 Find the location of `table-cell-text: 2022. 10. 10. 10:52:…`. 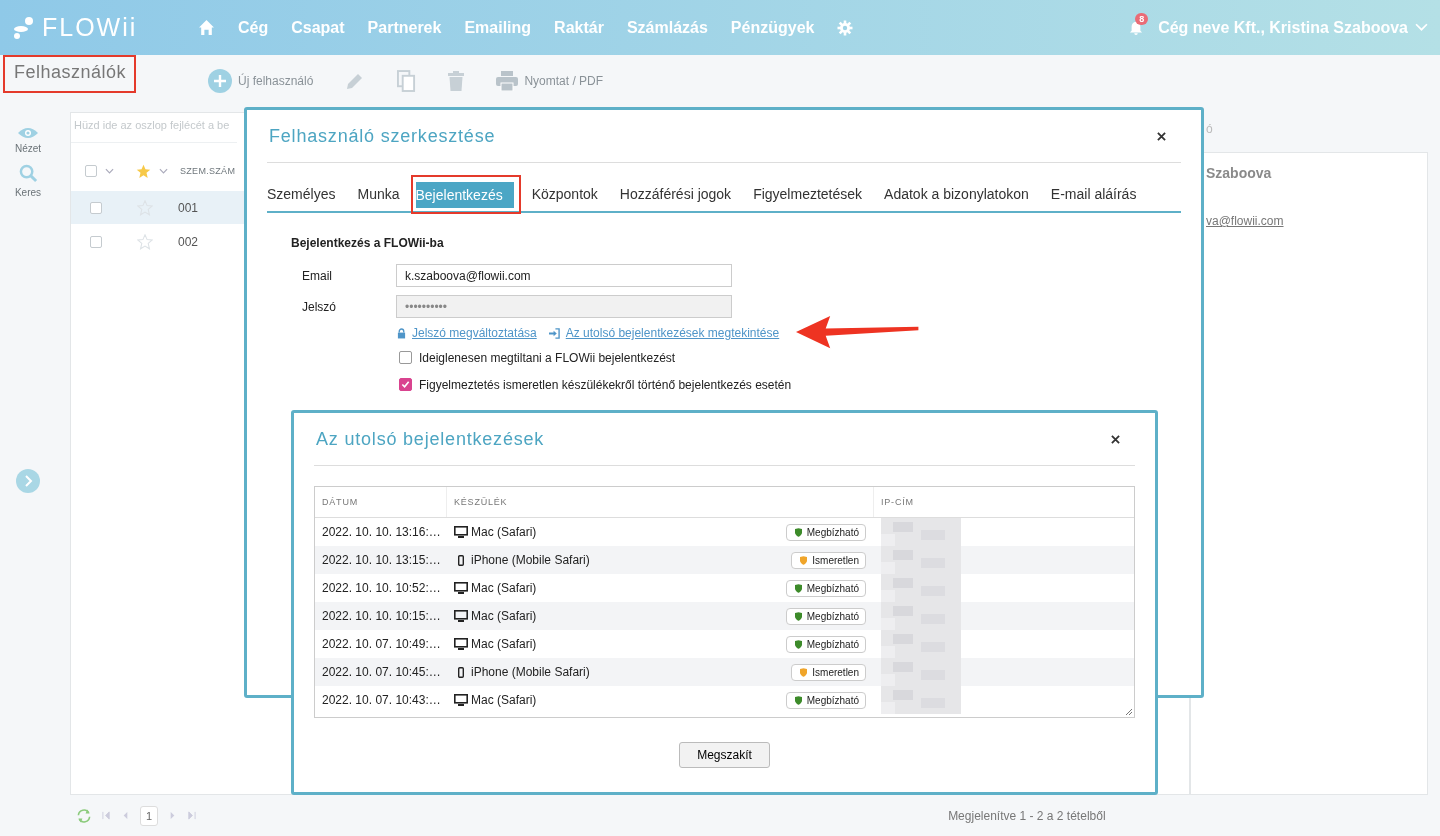

table-cell-text: 2022. 10. 10. 10:52:… is located at coordinates (381, 588).